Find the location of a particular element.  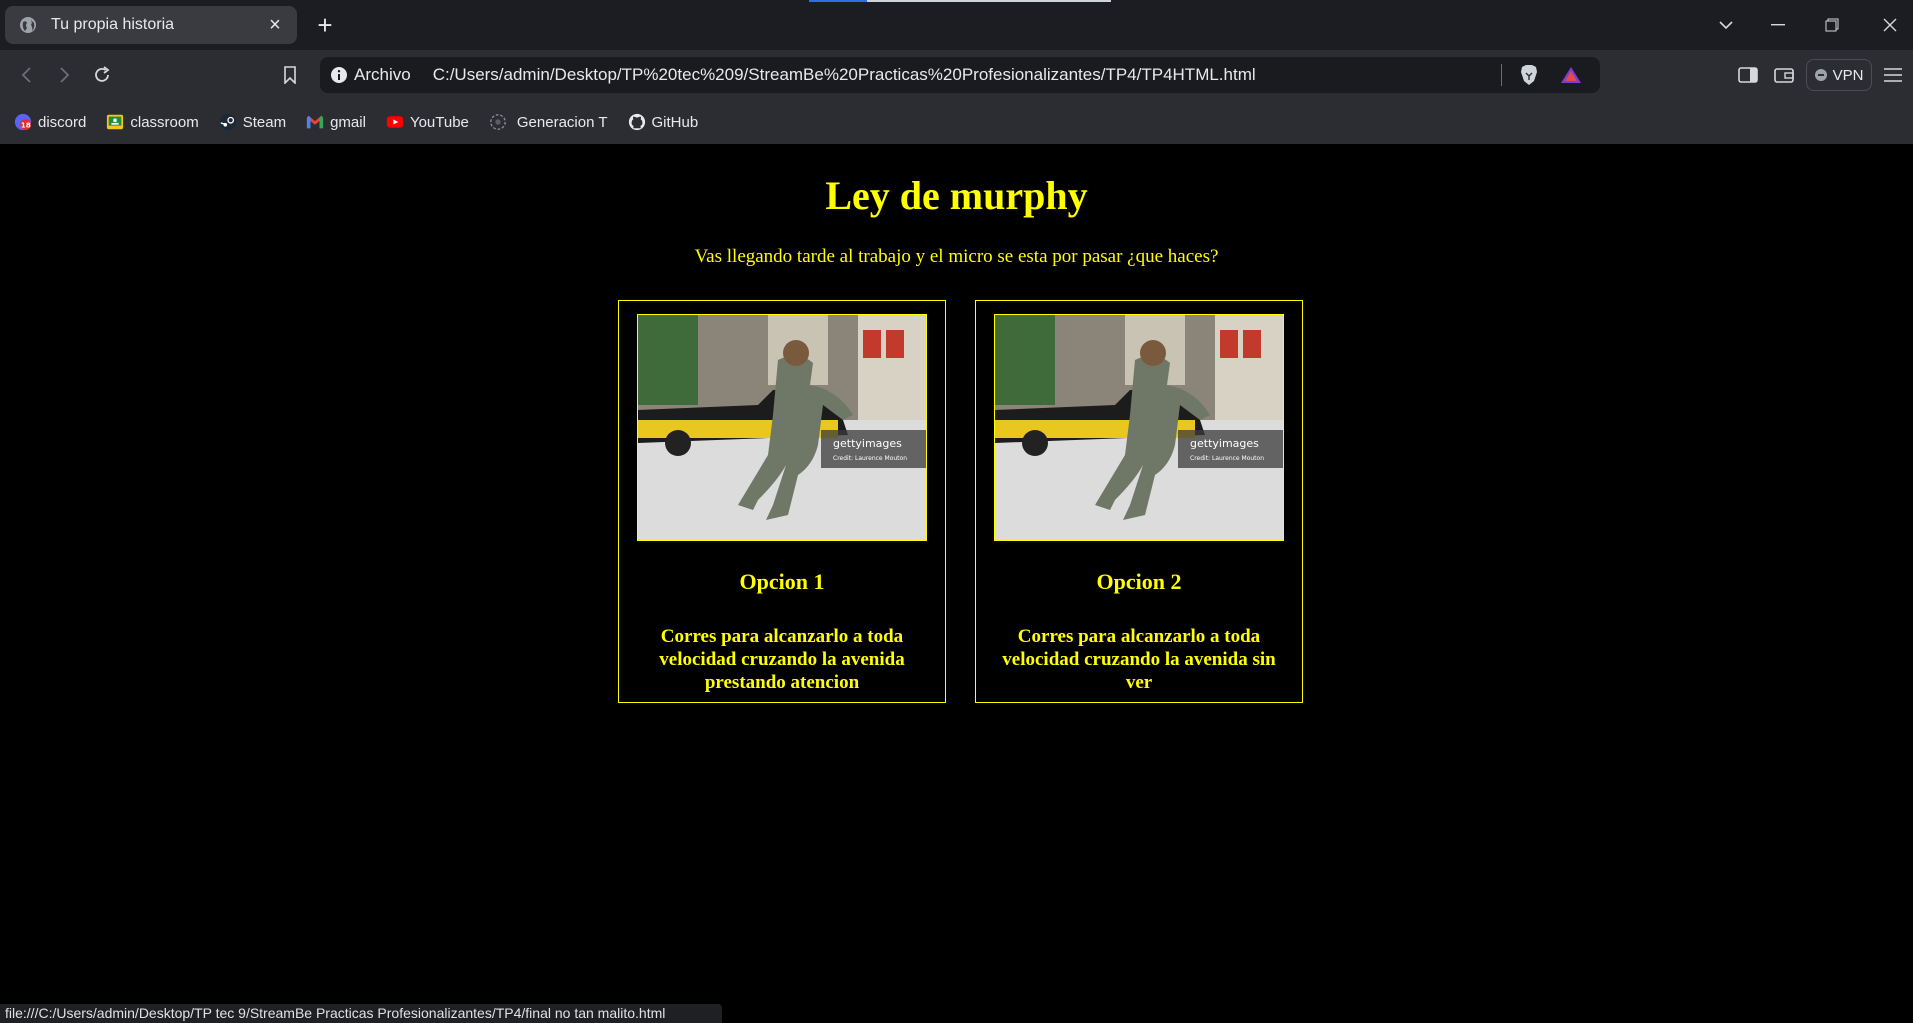

minimize-icon is located at coordinates (1778, 25).